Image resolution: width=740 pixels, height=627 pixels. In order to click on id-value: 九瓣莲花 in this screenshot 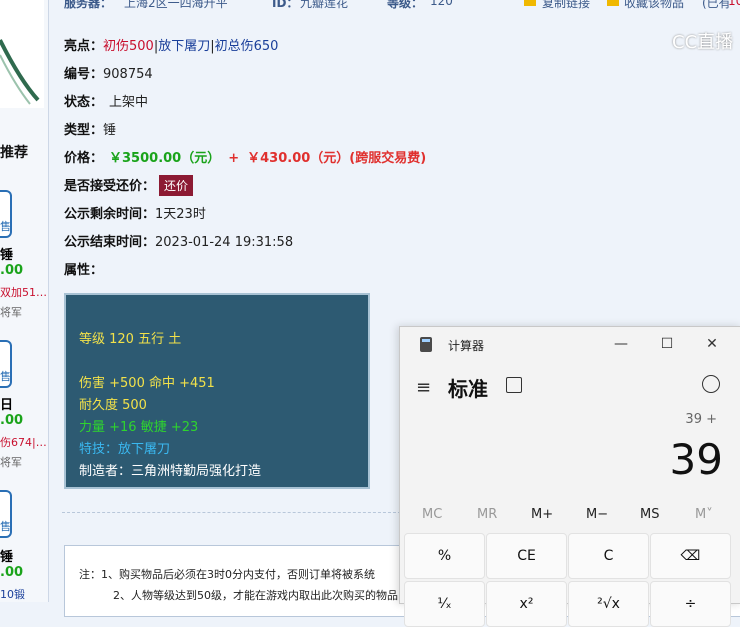, I will do `click(324, 5)`.